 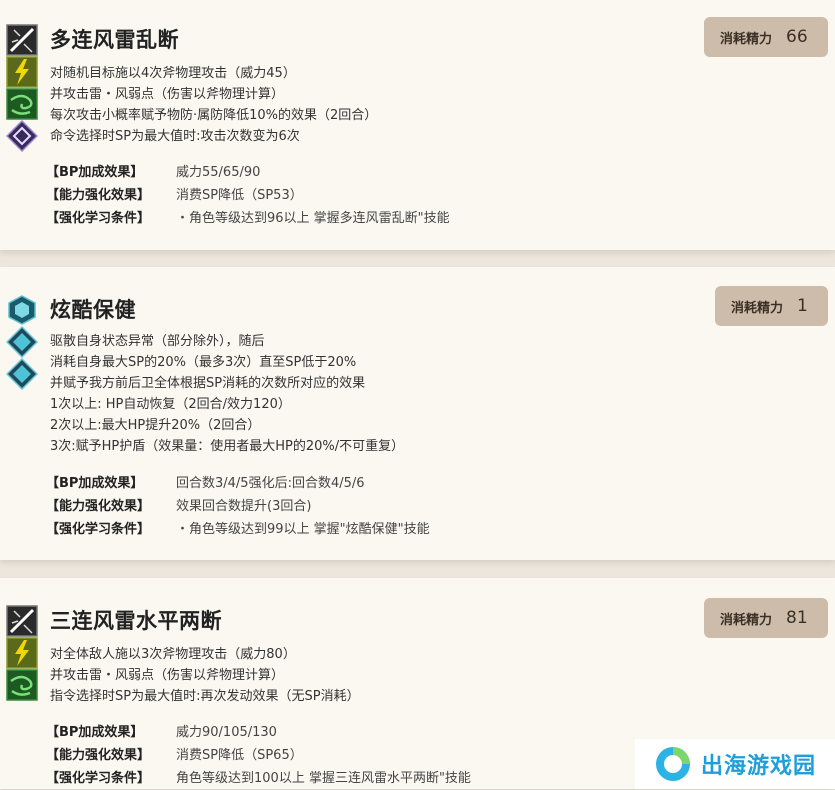 I want to click on bp-value: ・角色等级达到99以上 掌握"炫酷保健"技能, so click(x=303, y=529).